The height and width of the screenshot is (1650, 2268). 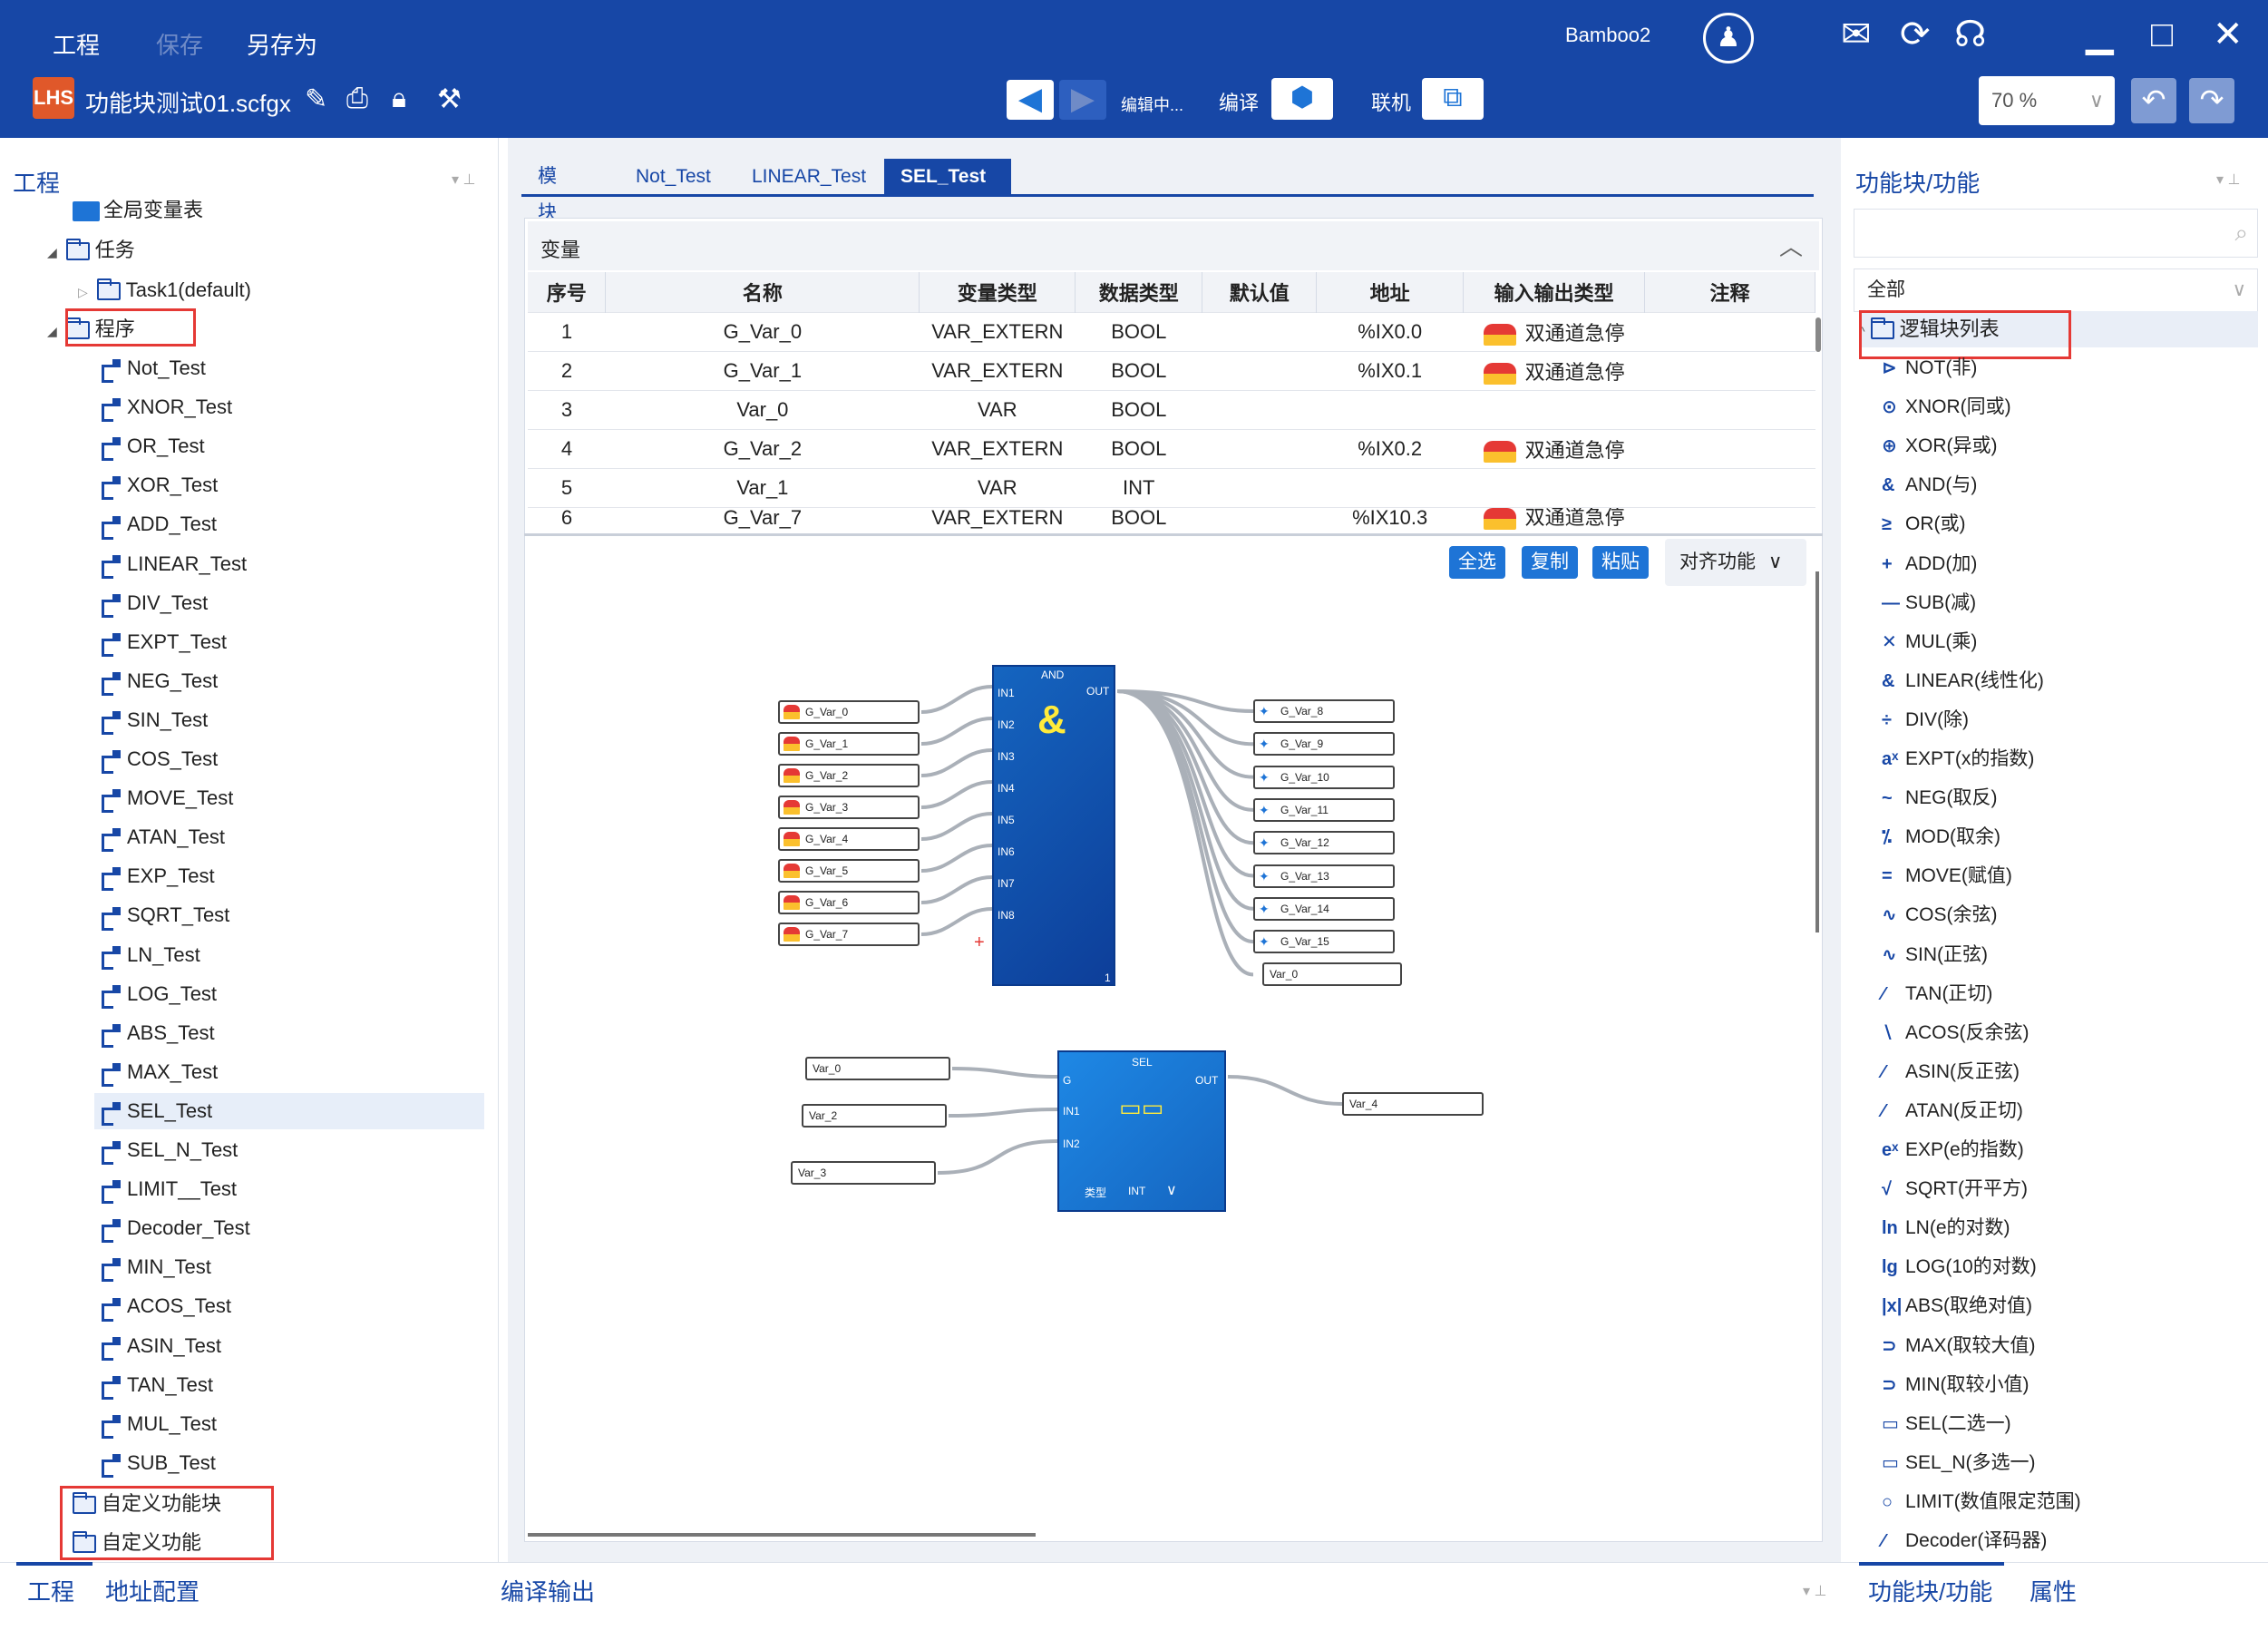 What do you see at coordinates (1007, 757) in the screenshot?
I see `and-pin-label: IN3` at bounding box center [1007, 757].